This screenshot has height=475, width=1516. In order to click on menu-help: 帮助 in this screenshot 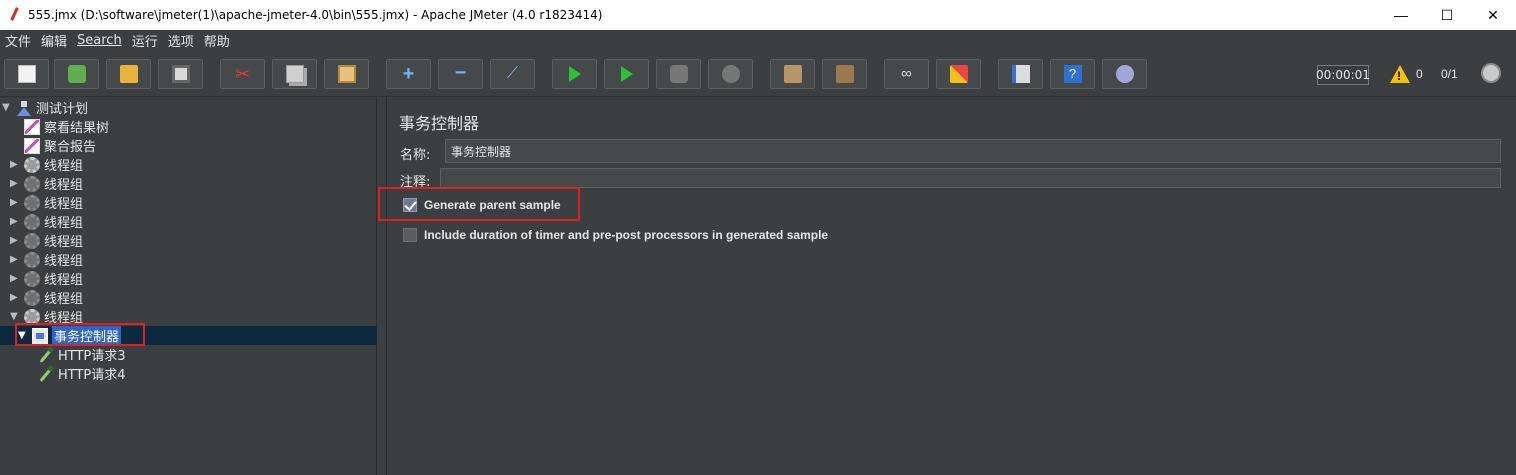, I will do `click(217, 40)`.